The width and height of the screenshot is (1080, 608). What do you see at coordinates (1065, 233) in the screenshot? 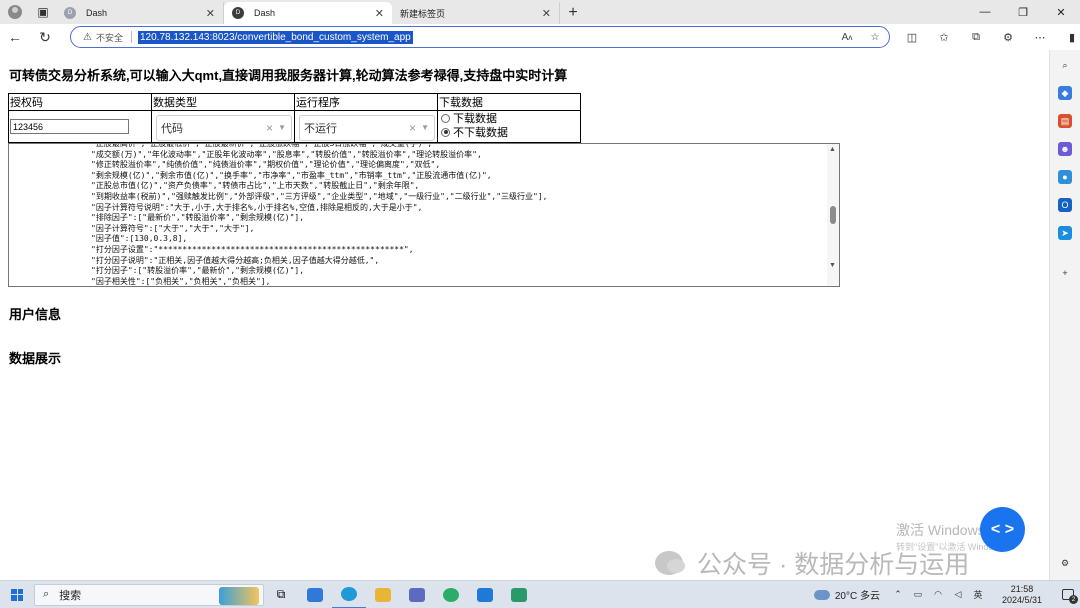
I see `send-icon: ➤` at bounding box center [1065, 233].